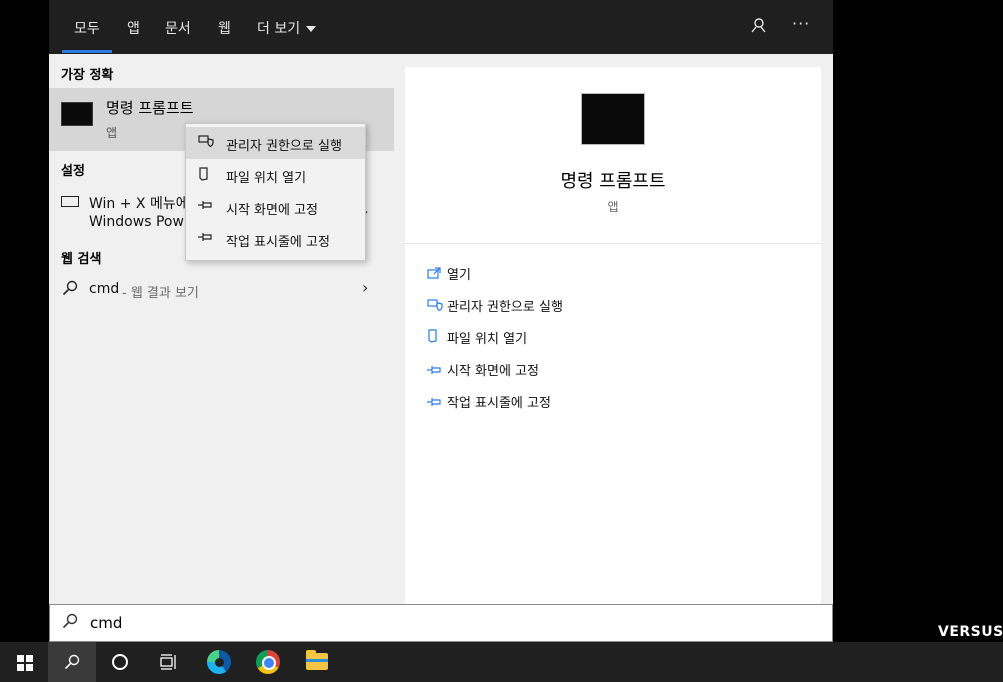 The height and width of the screenshot is (682, 1003). I want to click on best-match-subtitle: 앱, so click(112, 133).